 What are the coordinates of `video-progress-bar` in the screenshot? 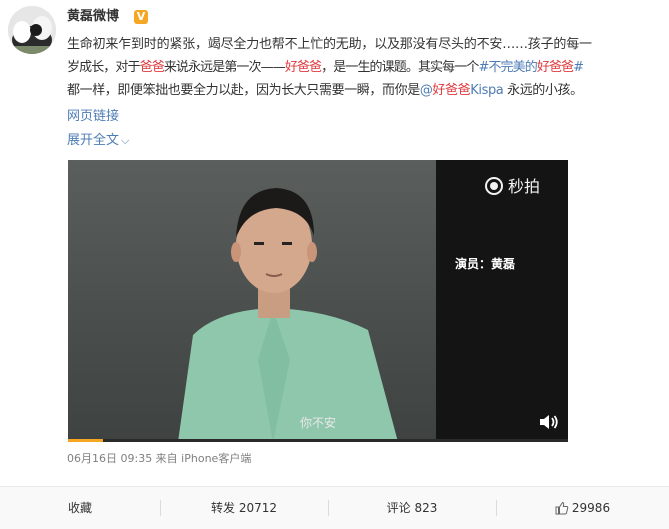 It's located at (318, 440).